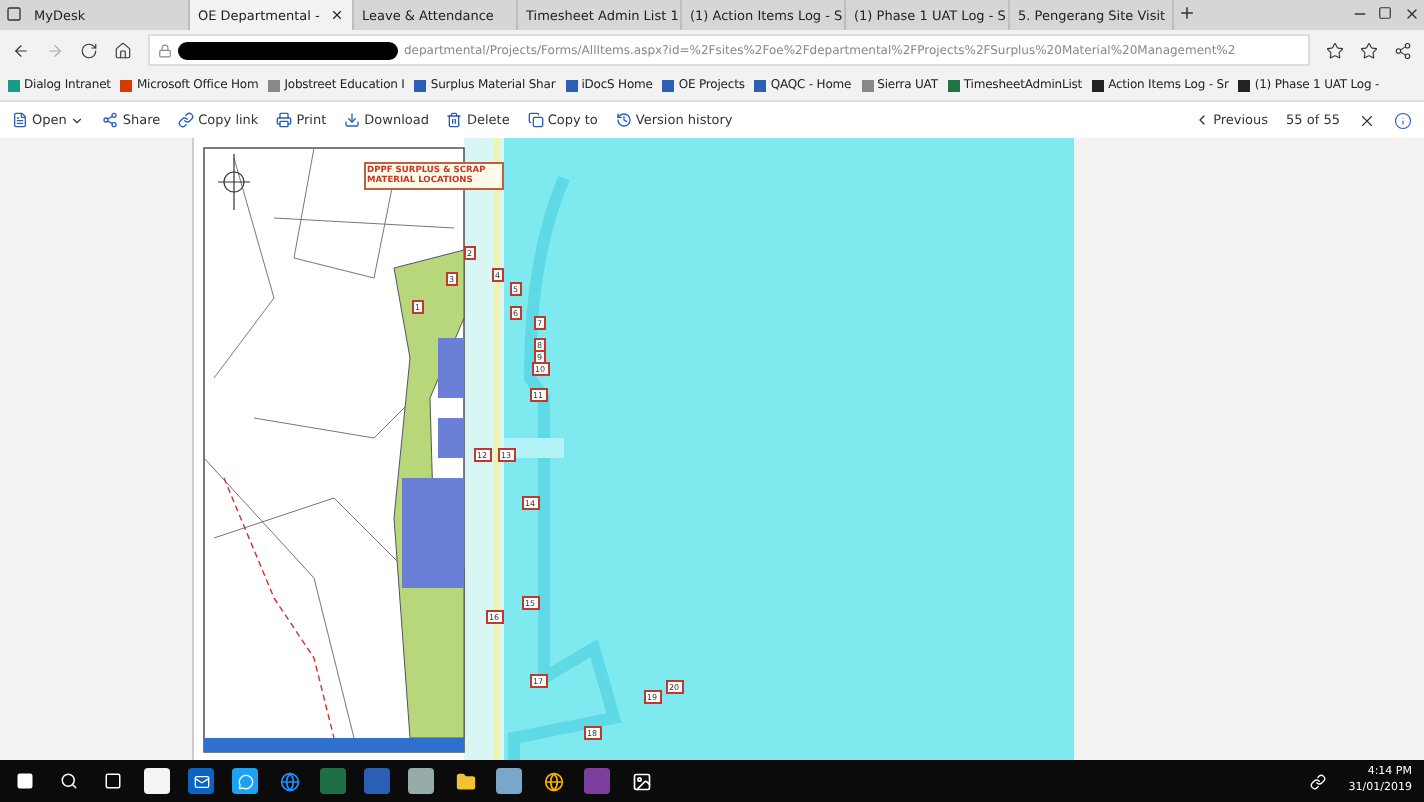 The width and height of the screenshot is (1424, 802). What do you see at coordinates (123, 50) in the screenshot?
I see `home-icon` at bounding box center [123, 50].